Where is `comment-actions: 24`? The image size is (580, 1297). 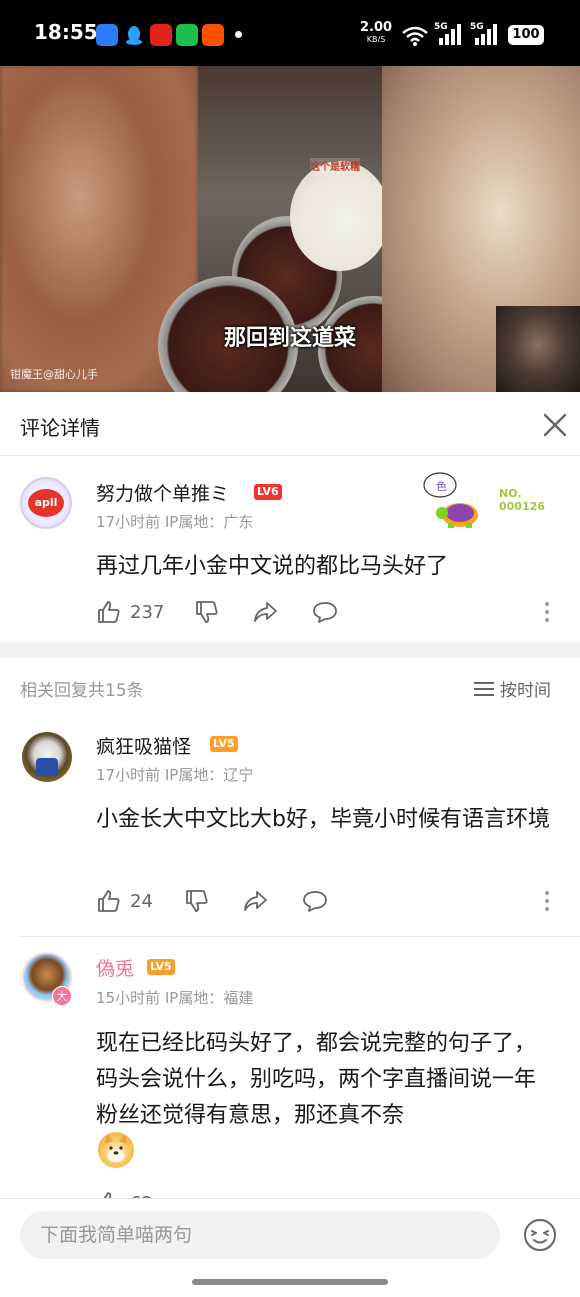
comment-actions: 24 is located at coordinates (331, 901).